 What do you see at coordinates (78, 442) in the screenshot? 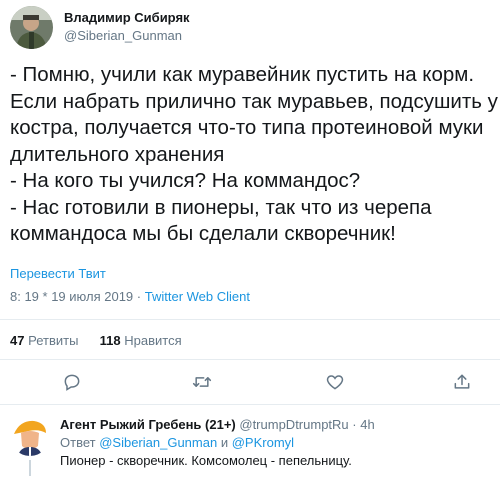
I see `replying-to-prefix: Ответ` at bounding box center [78, 442].